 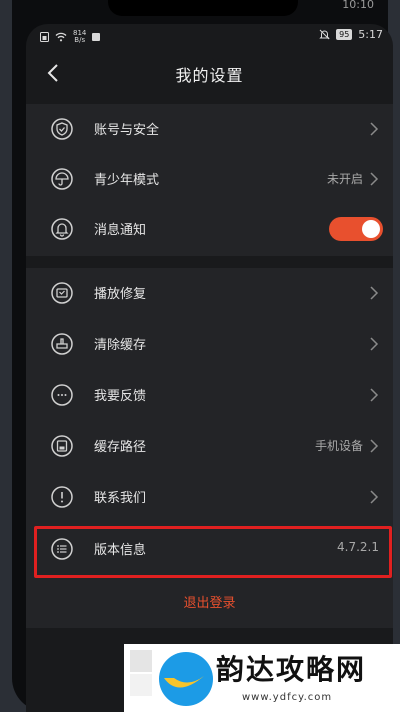 I want to click on network-speed: 814 B/s, so click(x=79, y=37).